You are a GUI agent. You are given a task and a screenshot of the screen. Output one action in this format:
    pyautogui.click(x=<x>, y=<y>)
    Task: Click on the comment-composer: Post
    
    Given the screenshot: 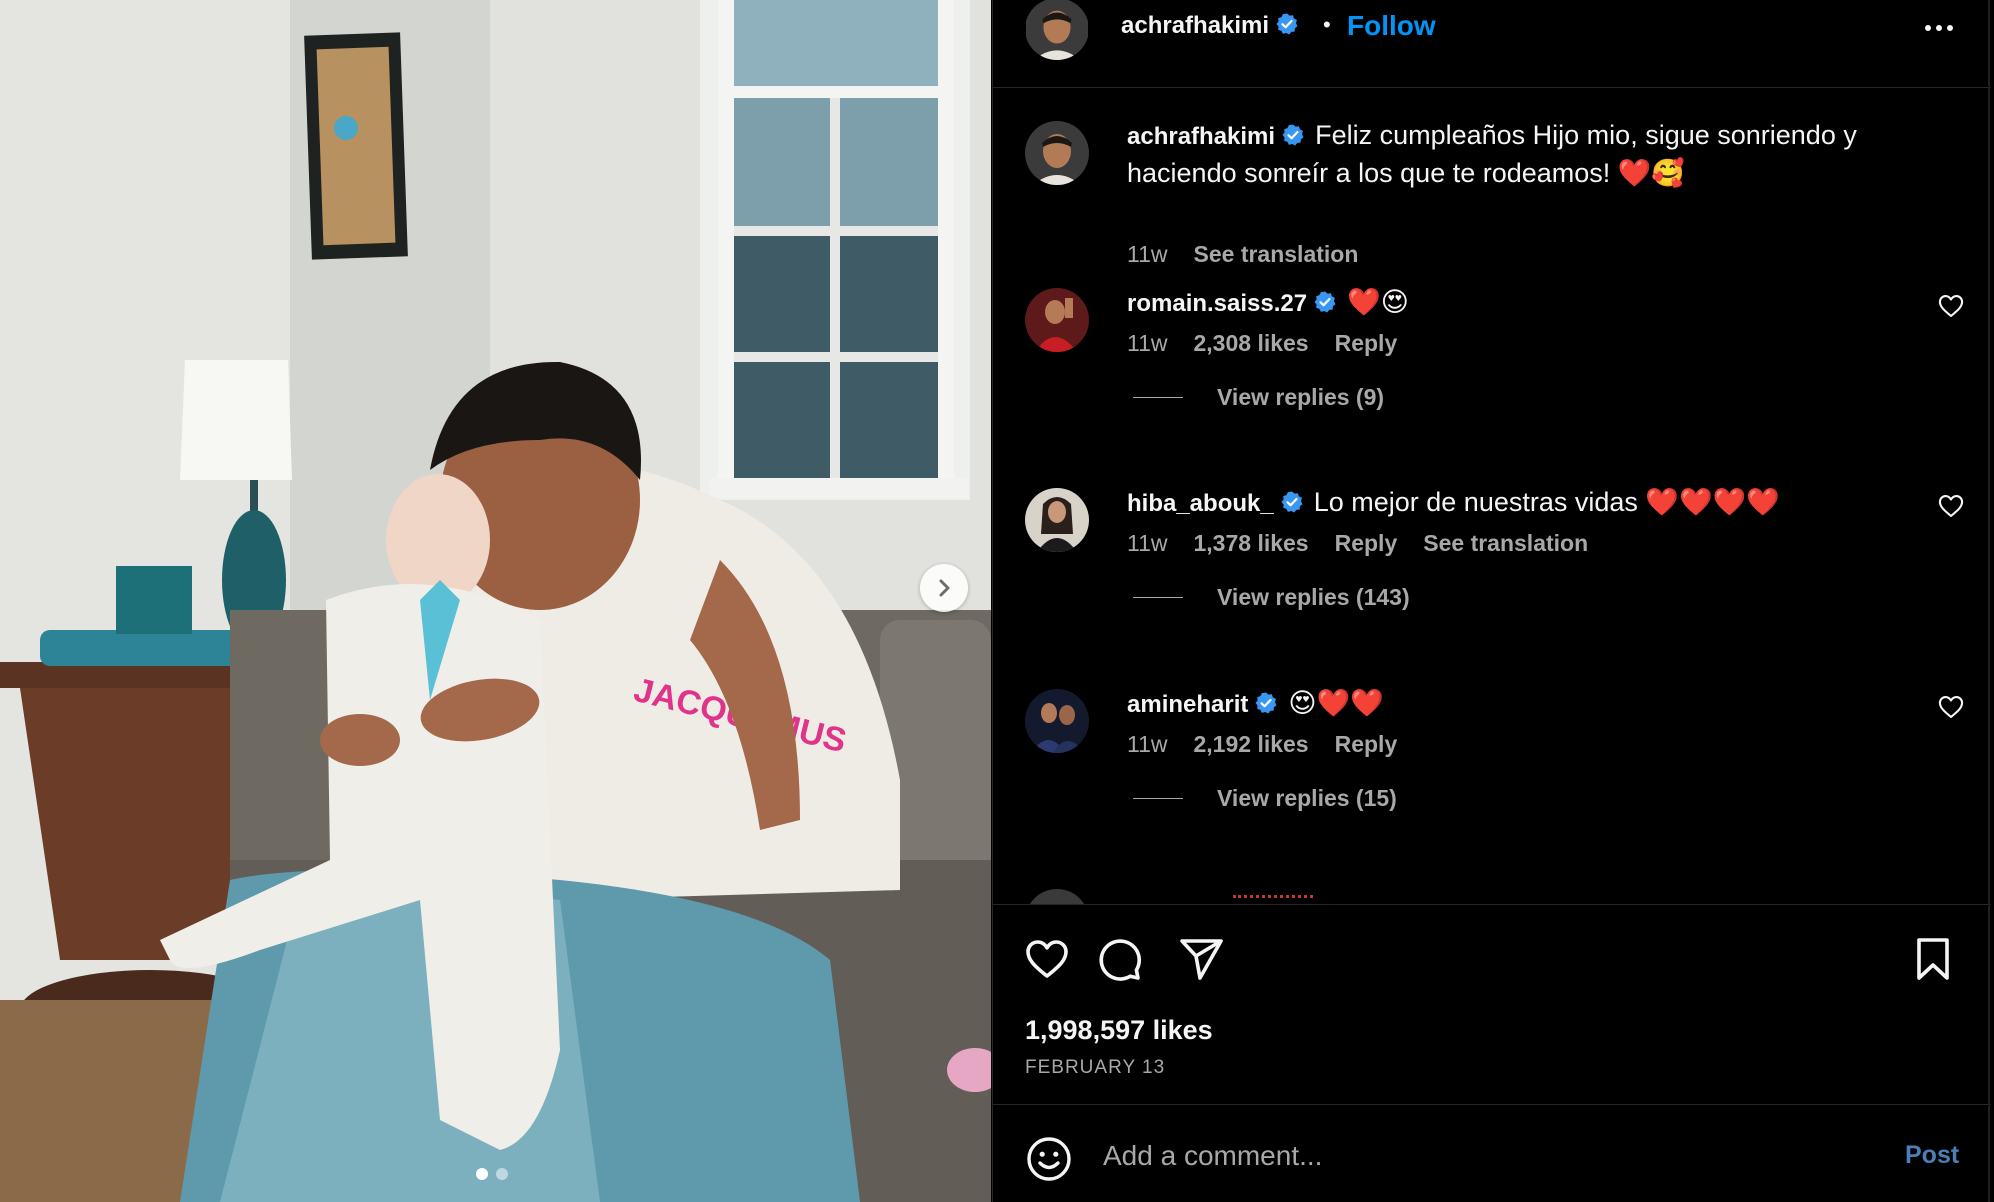 What is the action you would take?
    pyautogui.click(x=1492, y=1153)
    